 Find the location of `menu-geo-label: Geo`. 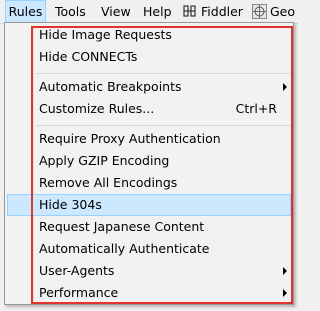

menu-geo-label: Geo is located at coordinates (283, 11).